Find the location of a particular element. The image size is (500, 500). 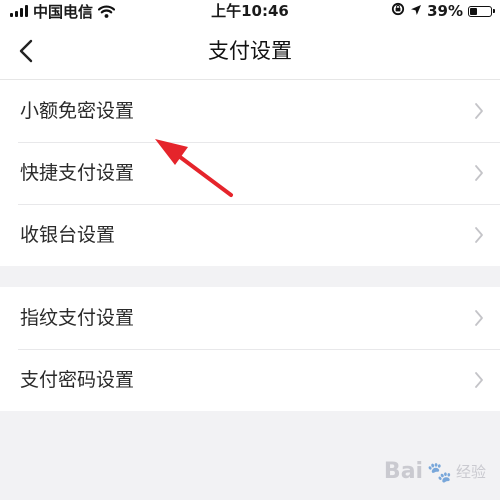

chevron-left-icon is located at coordinates (26, 51).